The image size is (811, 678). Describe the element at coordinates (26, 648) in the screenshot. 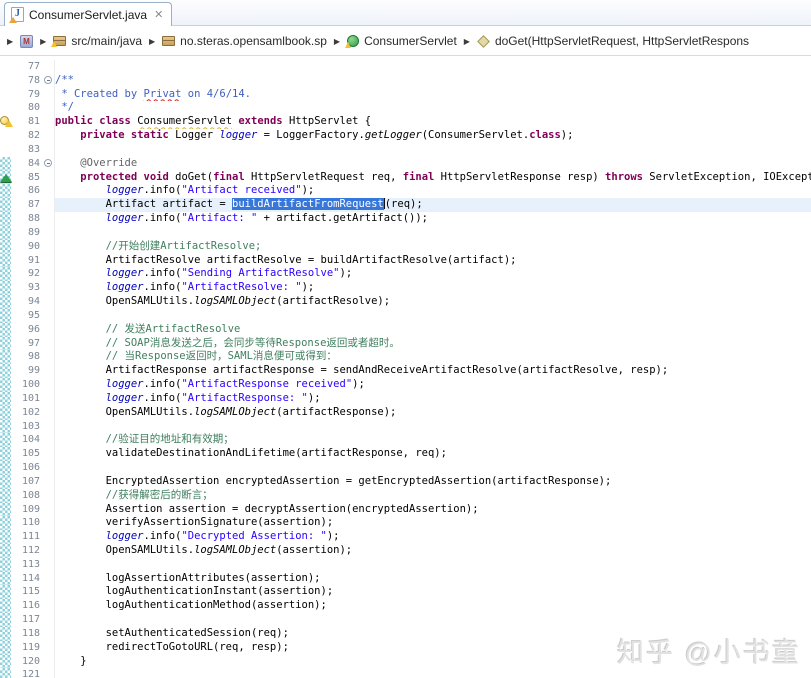

I see `line-number: 119` at that location.